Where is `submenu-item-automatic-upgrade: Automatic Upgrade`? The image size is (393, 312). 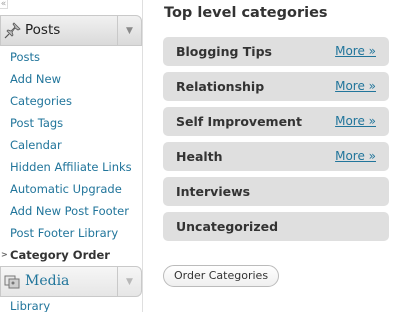 submenu-item-automatic-upgrade: Automatic Upgrade is located at coordinates (71, 189).